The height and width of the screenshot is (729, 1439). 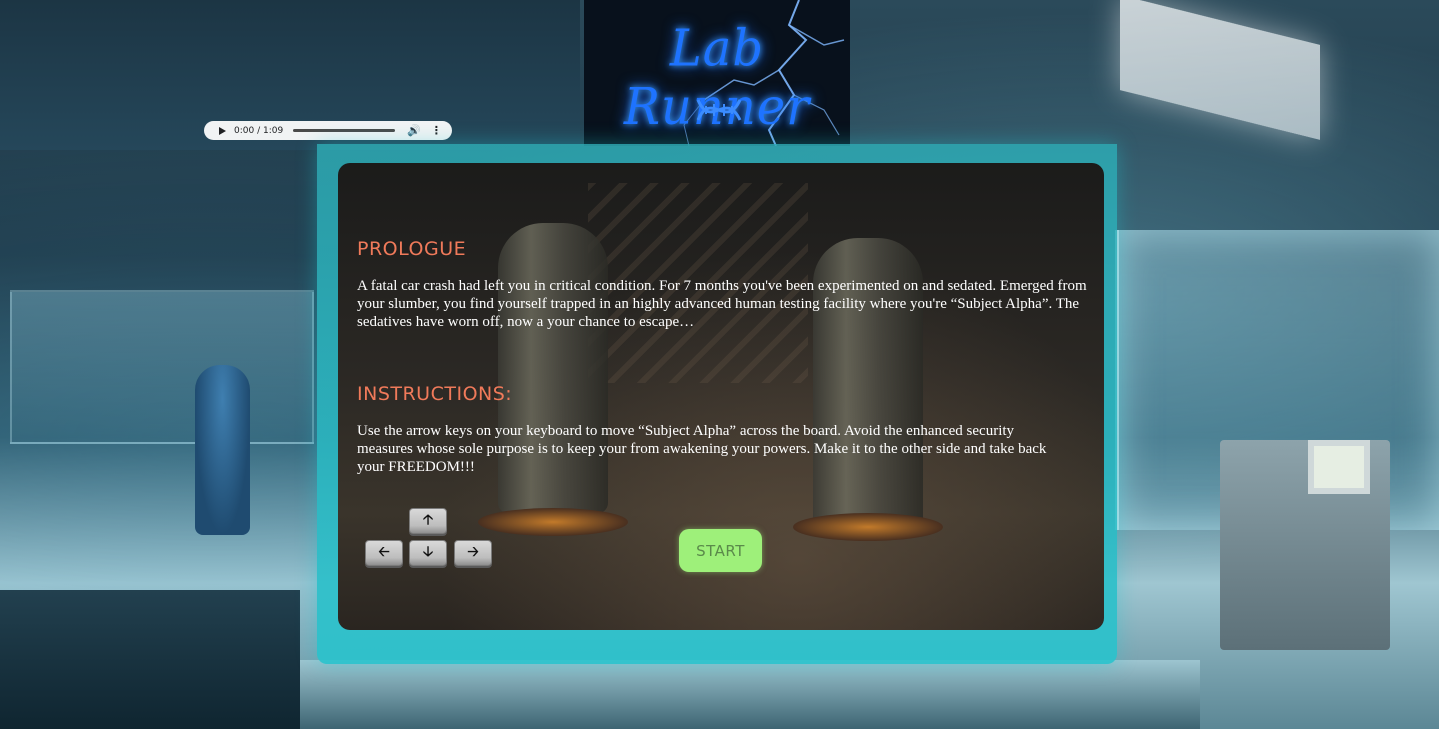 What do you see at coordinates (259, 130) in the screenshot?
I see `audio-time: 0:00 / 1:09` at bounding box center [259, 130].